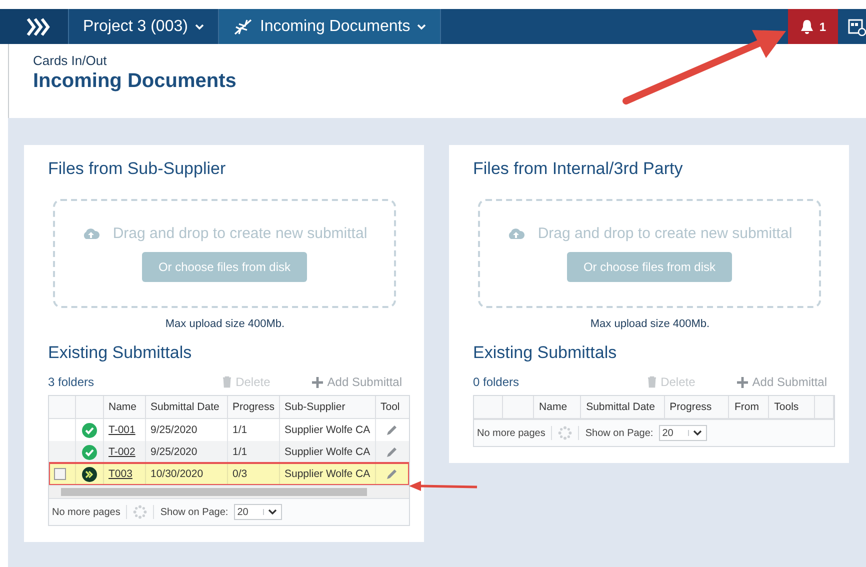 The height and width of the screenshot is (567, 866). What do you see at coordinates (242, 27) in the screenshot?
I see `plane-icon` at bounding box center [242, 27].